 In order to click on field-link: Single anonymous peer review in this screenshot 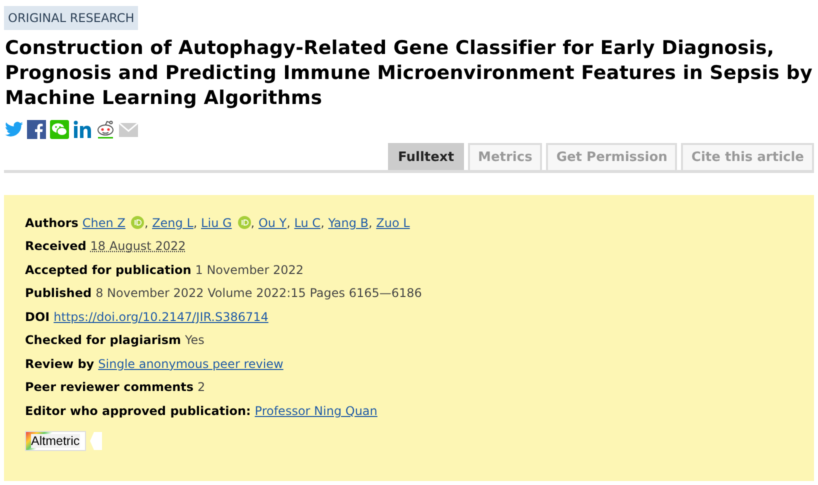, I will do `click(191, 363)`.